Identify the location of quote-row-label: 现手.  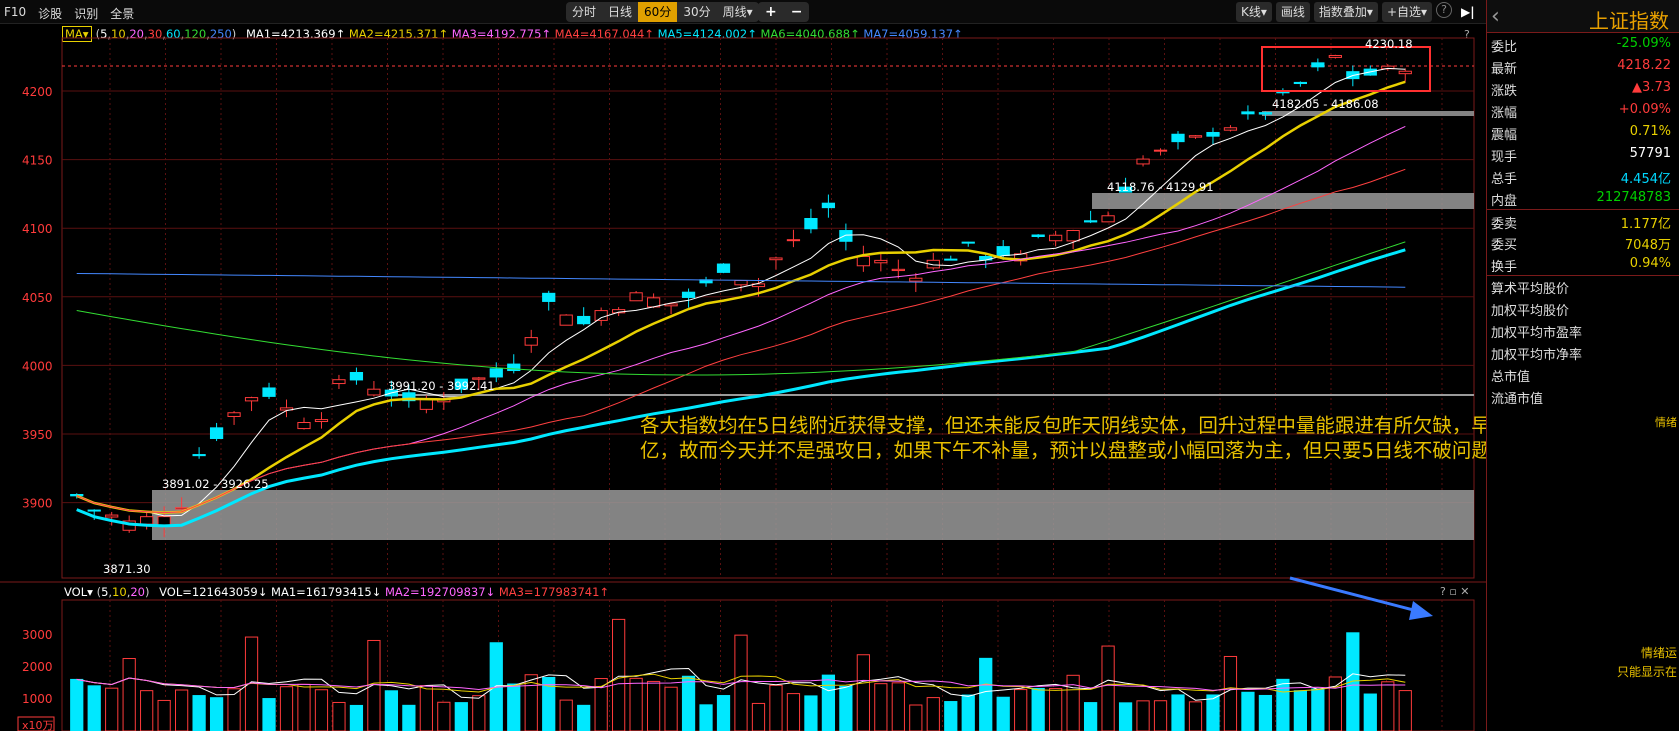
(1504, 157).